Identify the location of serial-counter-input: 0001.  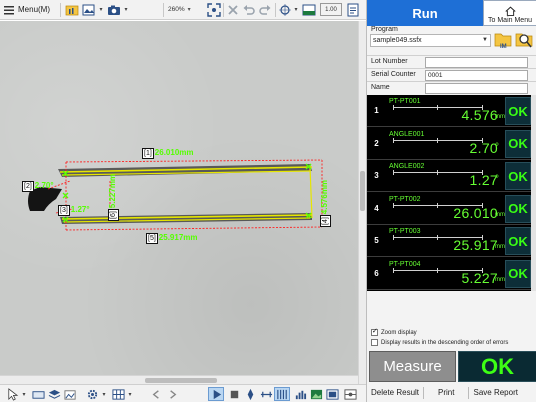
(476, 75).